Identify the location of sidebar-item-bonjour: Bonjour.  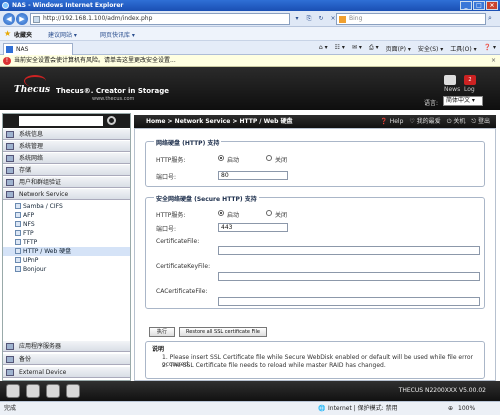
(66, 269).